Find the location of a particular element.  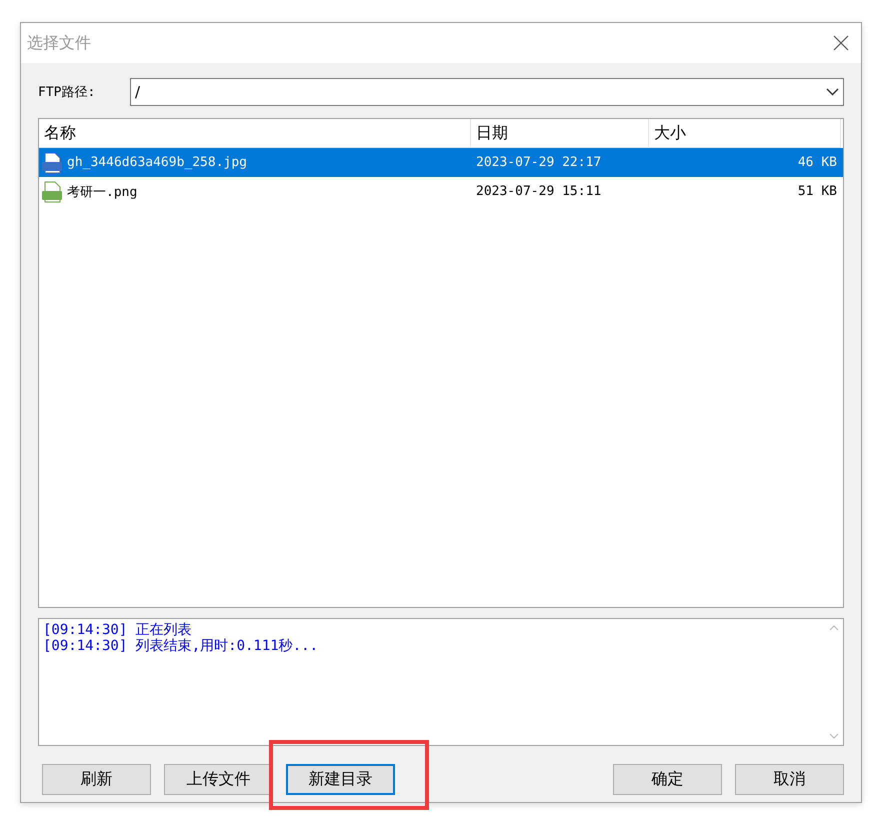

path-combobox: / is located at coordinates (487, 92).